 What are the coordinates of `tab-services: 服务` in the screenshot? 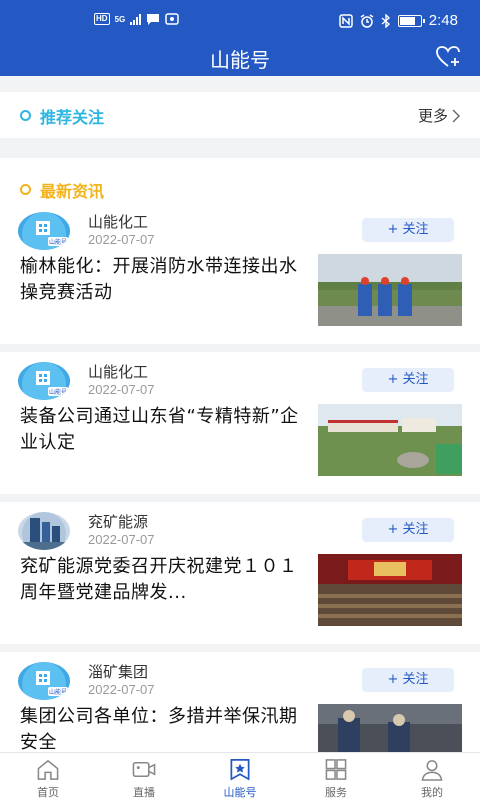 It's located at (336, 776).